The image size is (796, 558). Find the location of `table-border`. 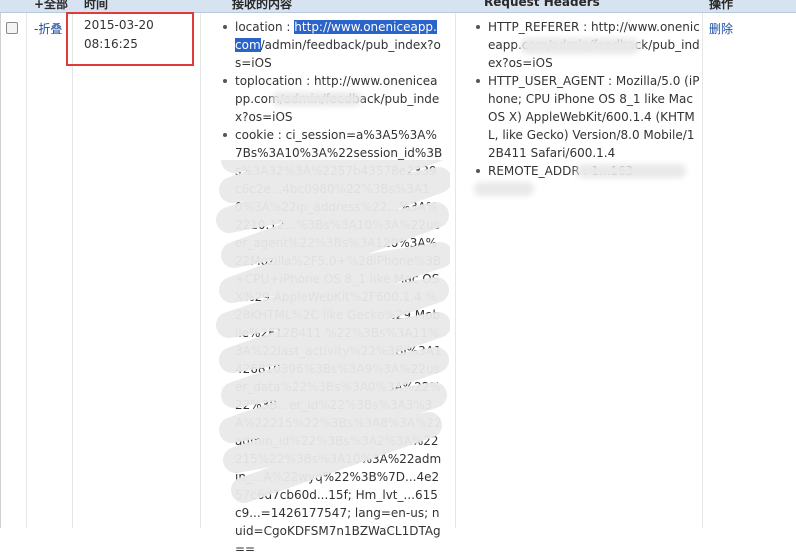

table-border is located at coordinates (0, 270).